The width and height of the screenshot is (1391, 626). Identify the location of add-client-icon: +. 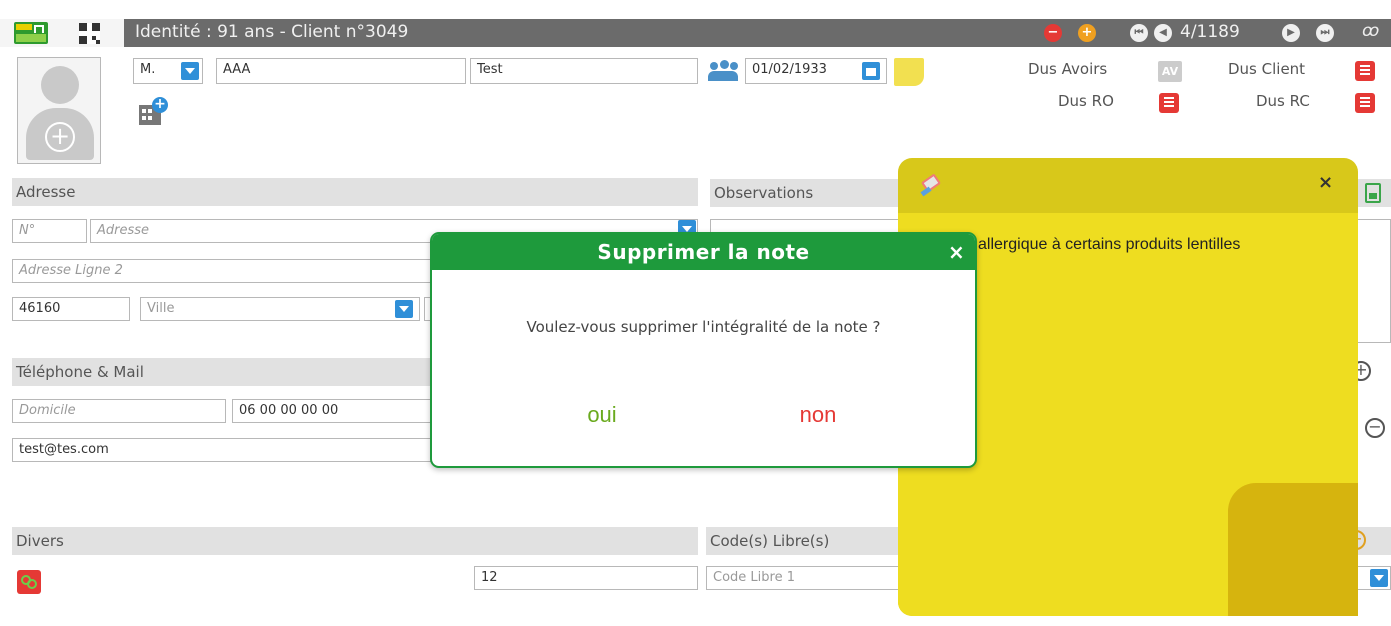
(1087, 33).